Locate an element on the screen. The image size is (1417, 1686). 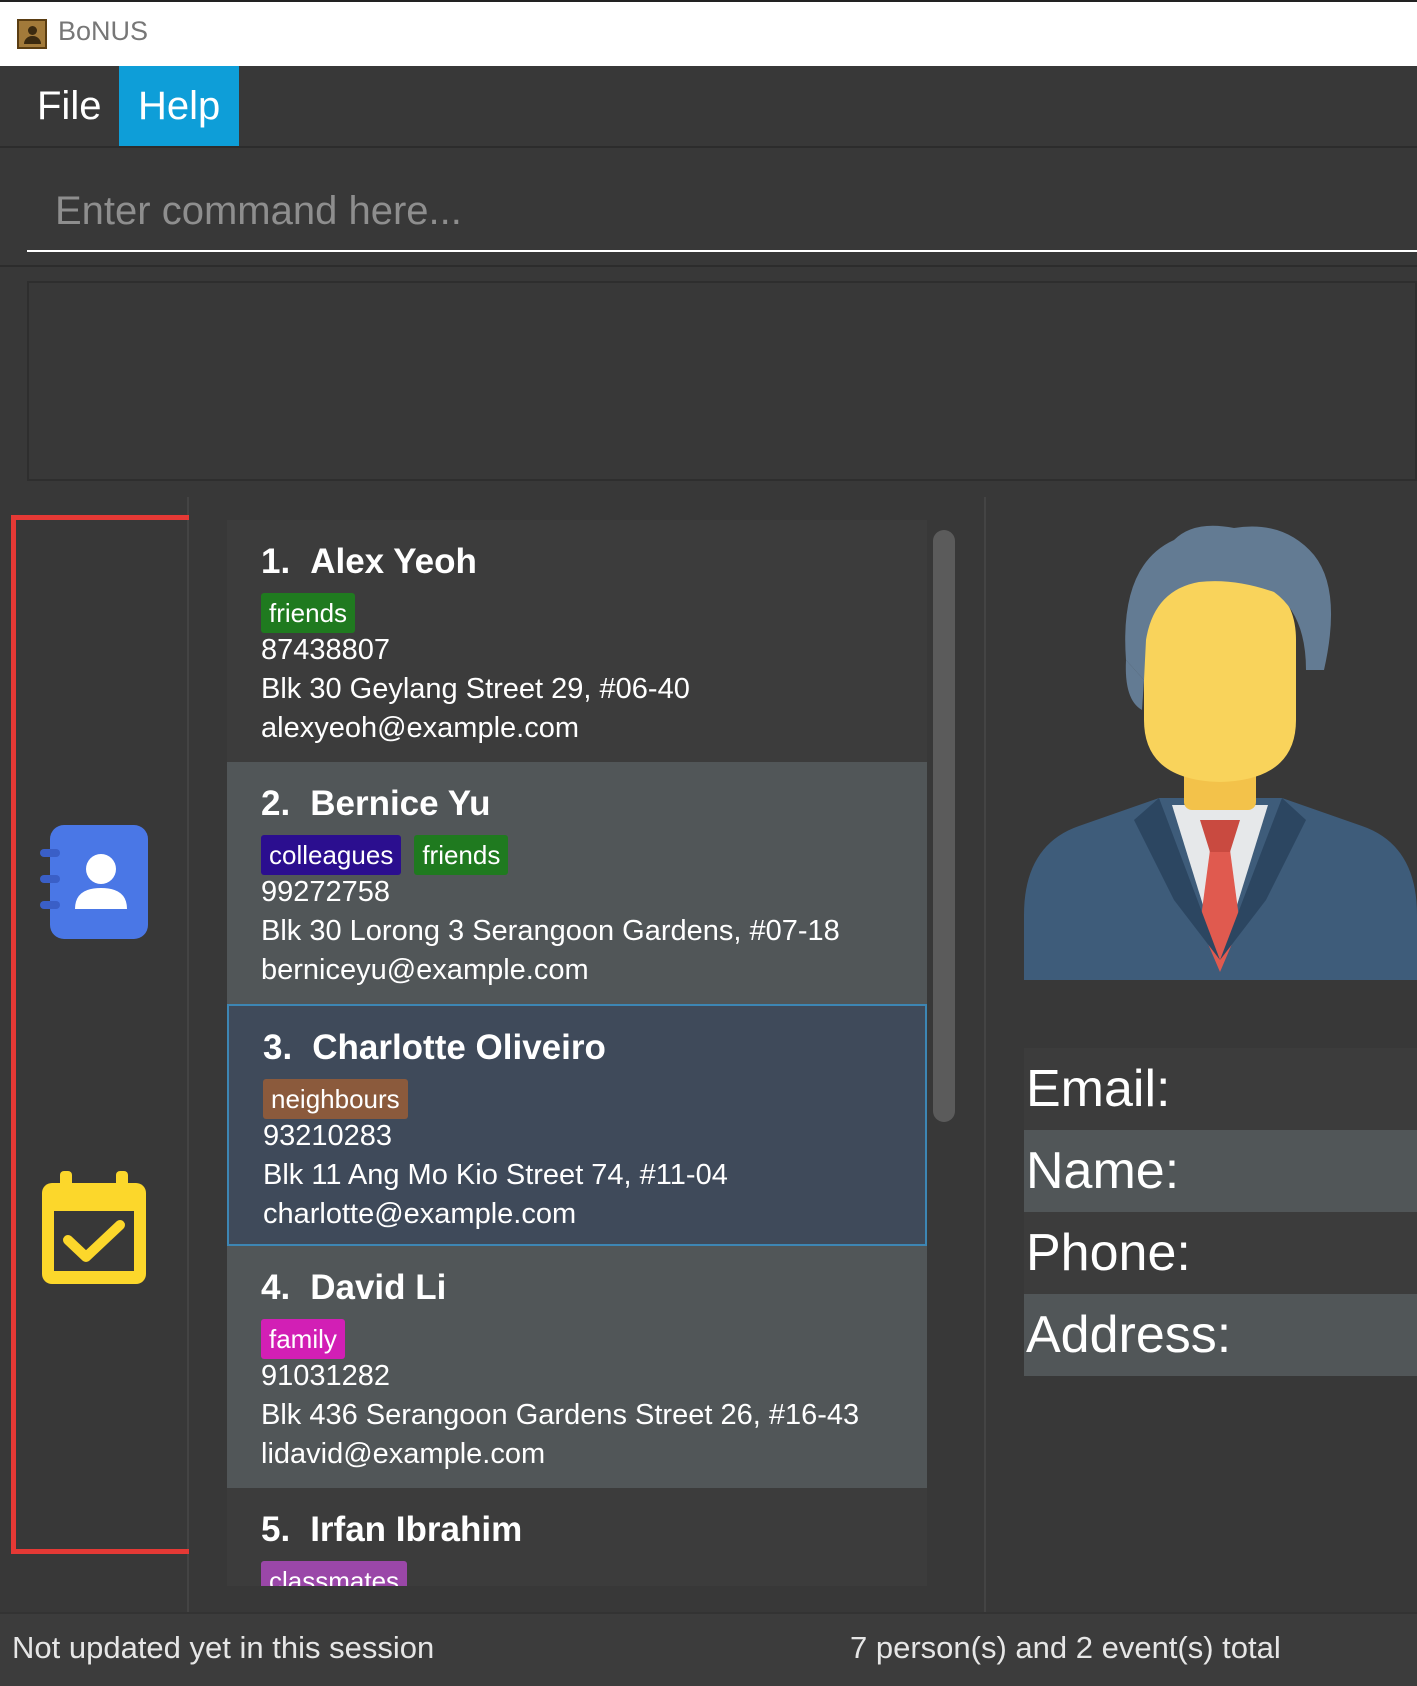
person-card: 5. Irfan Ibrahim classmates is located at coordinates (577, 1537).